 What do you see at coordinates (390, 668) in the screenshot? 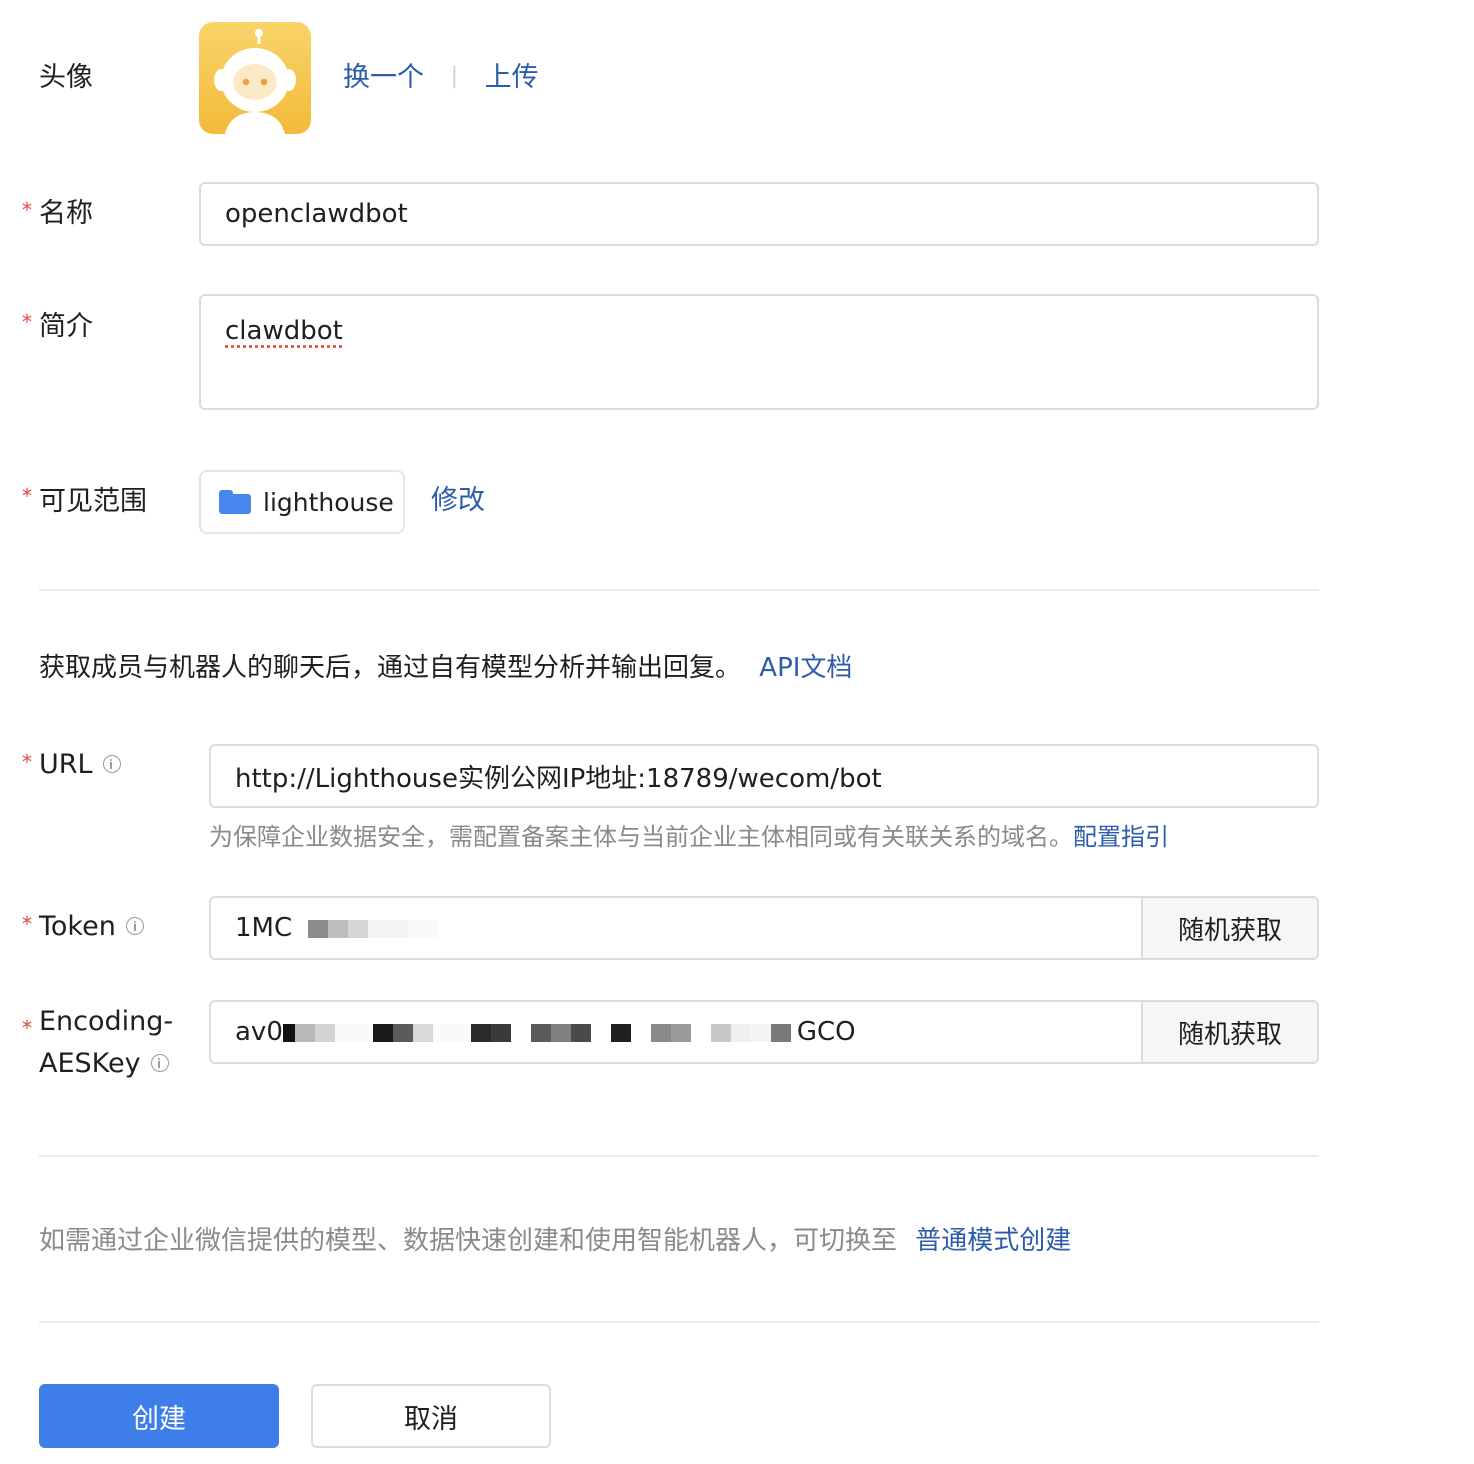
I see `api-description-text: 获取成员与机器人的聊天后，通过自有模型分析并输出回复。` at bounding box center [390, 668].